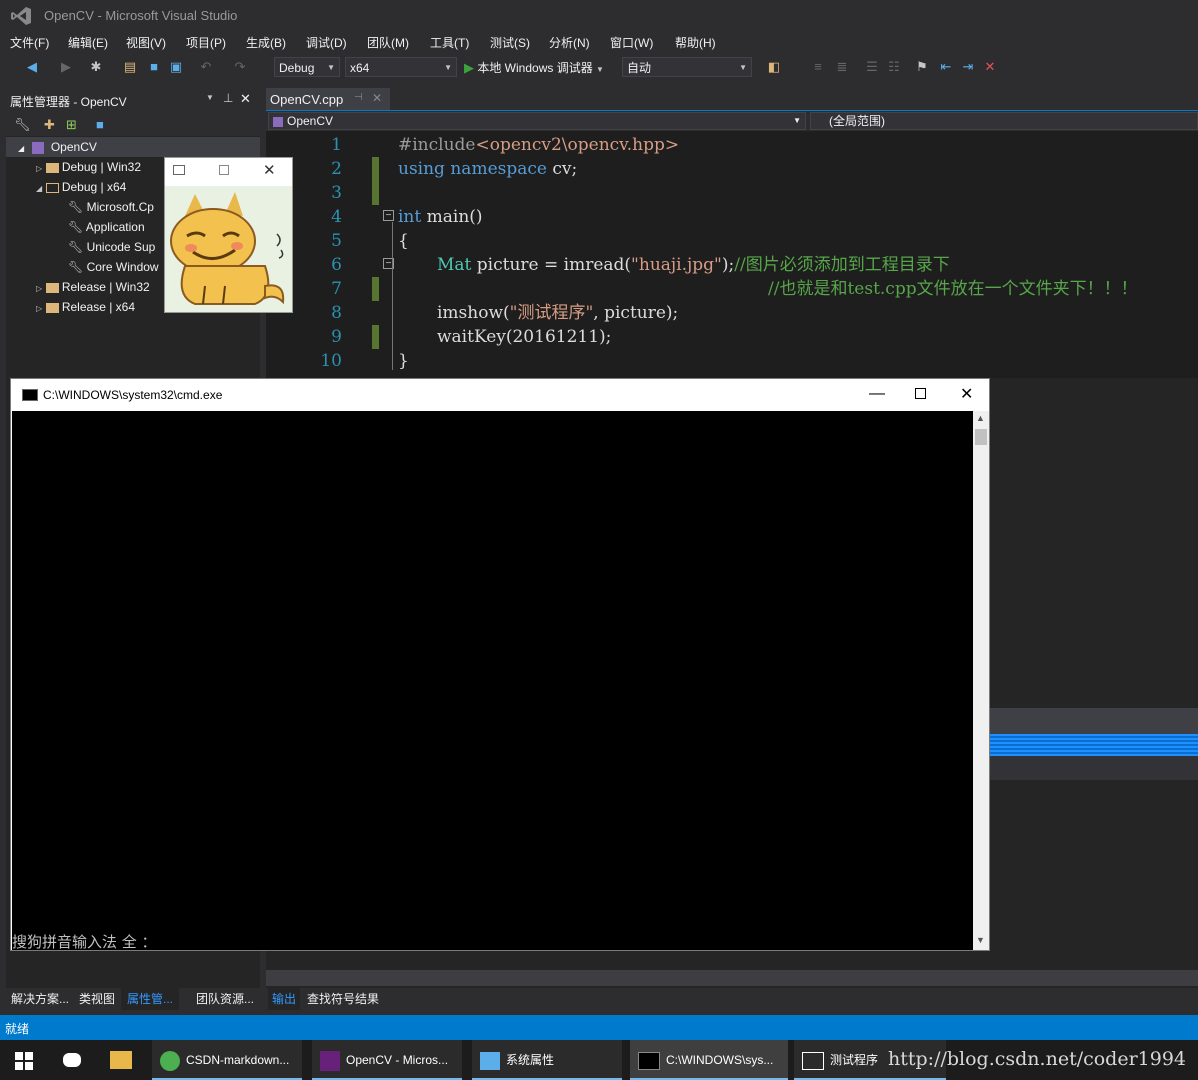 Image resolution: width=1198 pixels, height=1080 pixels. I want to click on cmd-scrollbar: ▲ ▼, so click(981, 680).